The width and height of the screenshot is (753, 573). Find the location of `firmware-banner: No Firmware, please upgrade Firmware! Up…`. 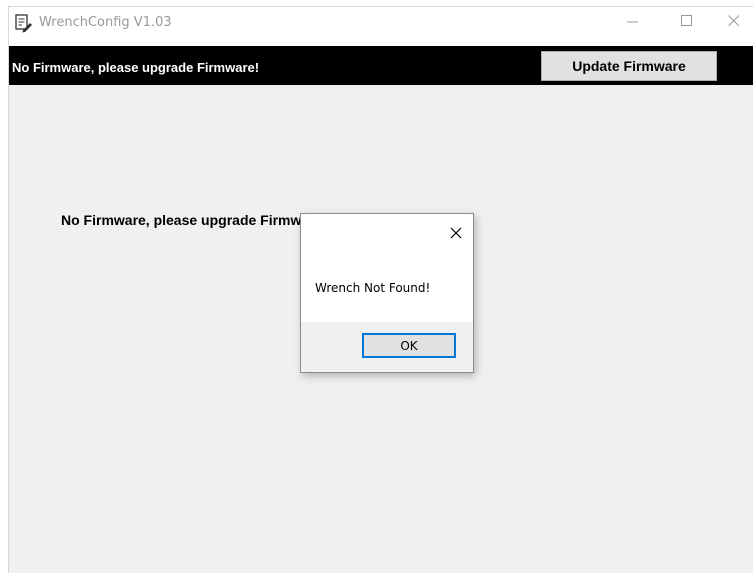

firmware-banner: No Firmware, please upgrade Firmware! Up… is located at coordinates (381, 65).